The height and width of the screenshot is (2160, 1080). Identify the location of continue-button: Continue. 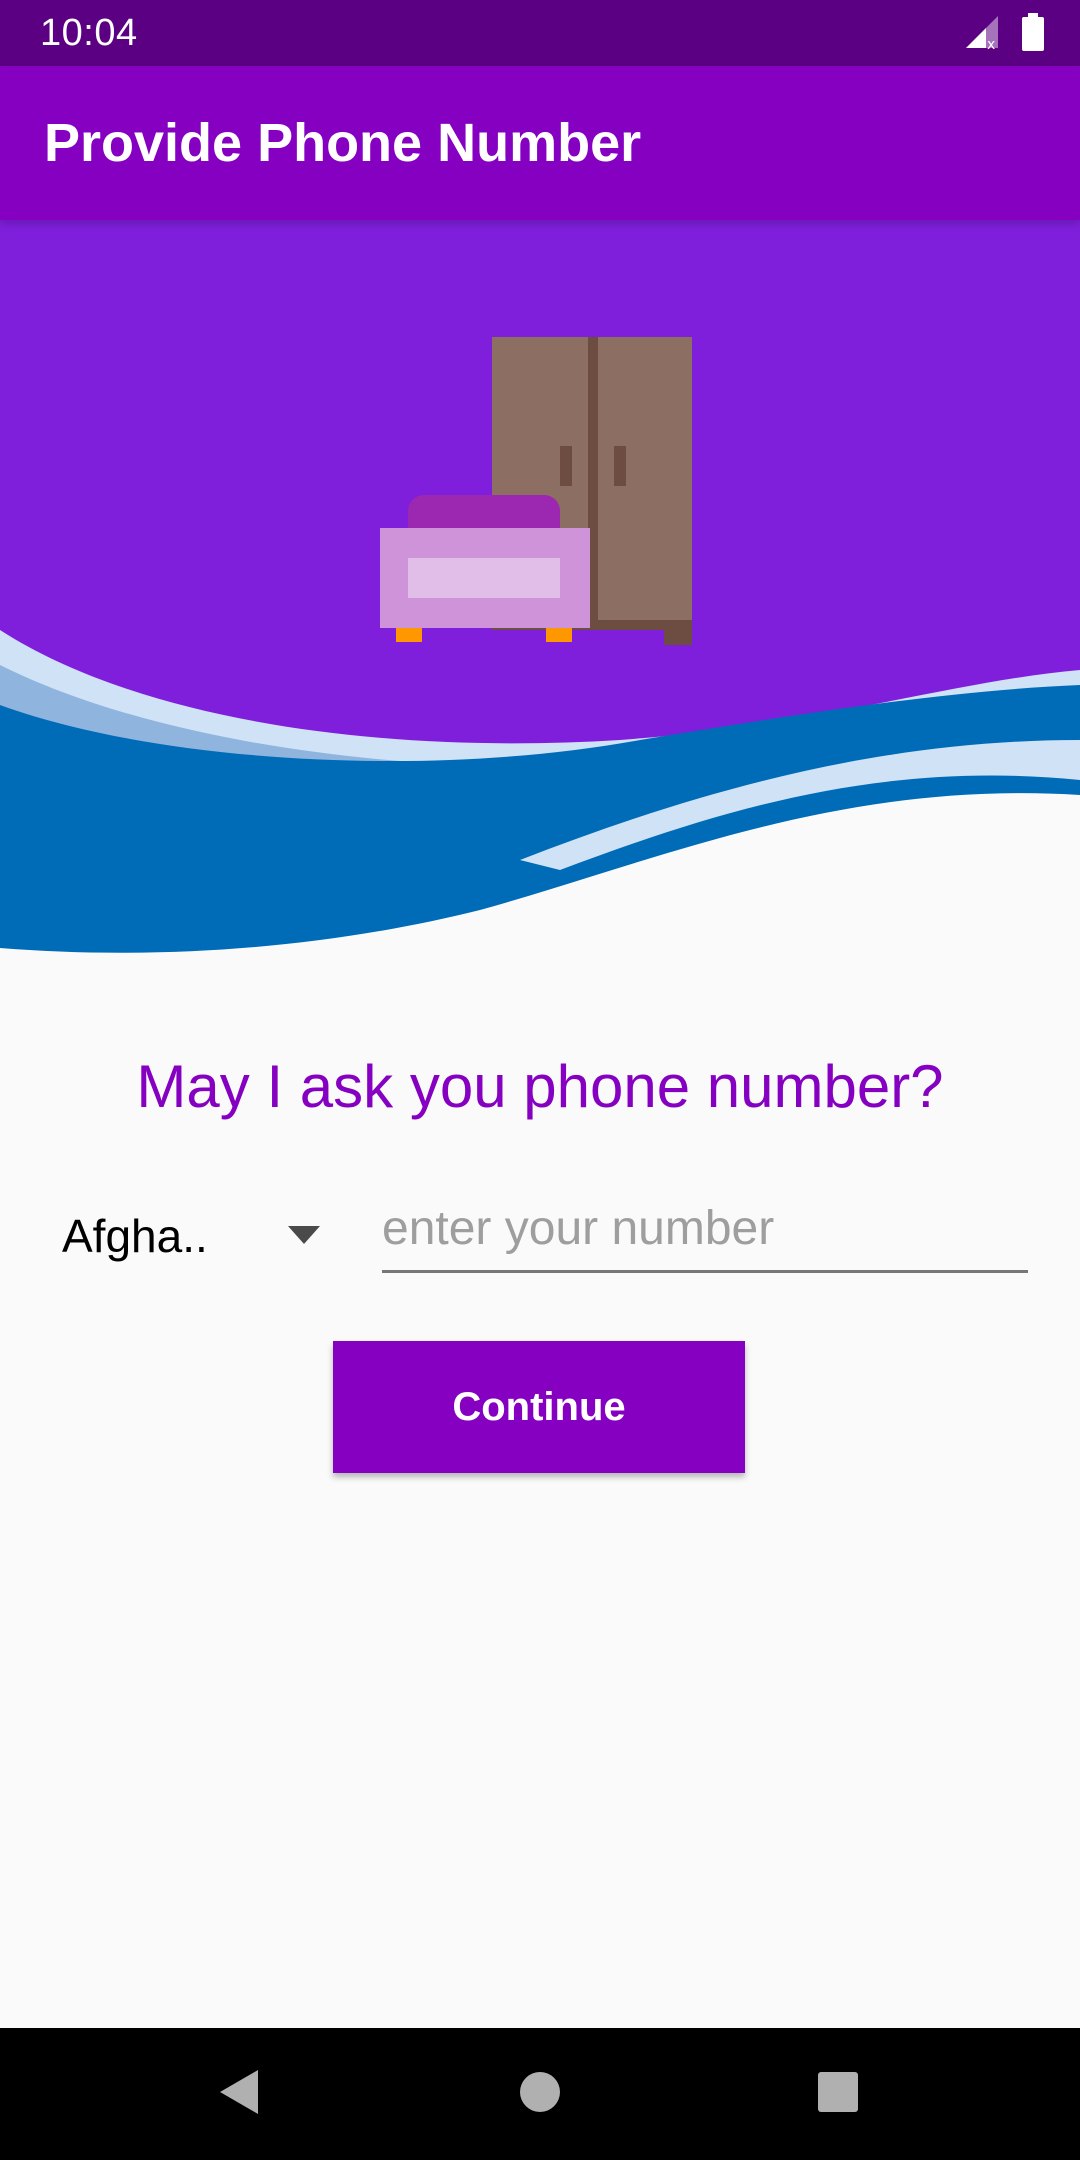
(539, 1407).